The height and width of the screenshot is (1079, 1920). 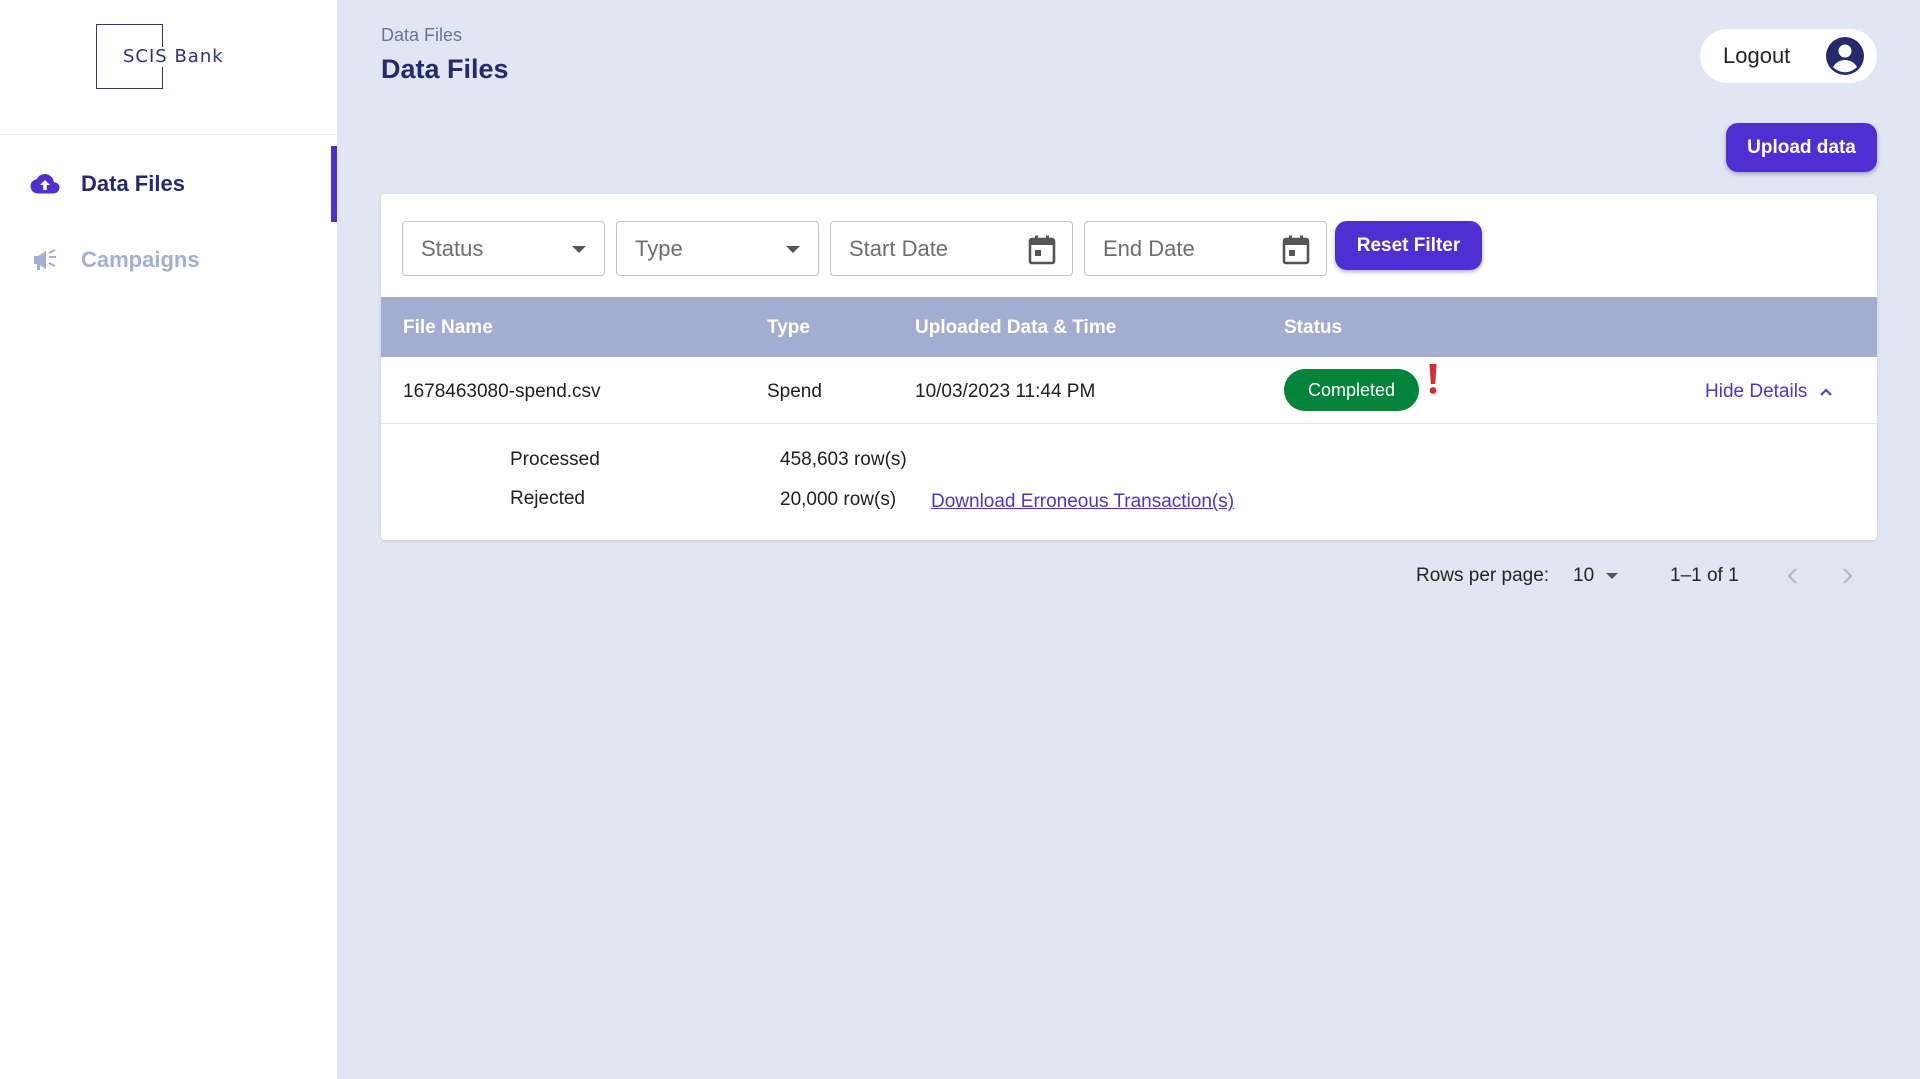 I want to click on column-header-file-name: File Name, so click(x=448, y=327).